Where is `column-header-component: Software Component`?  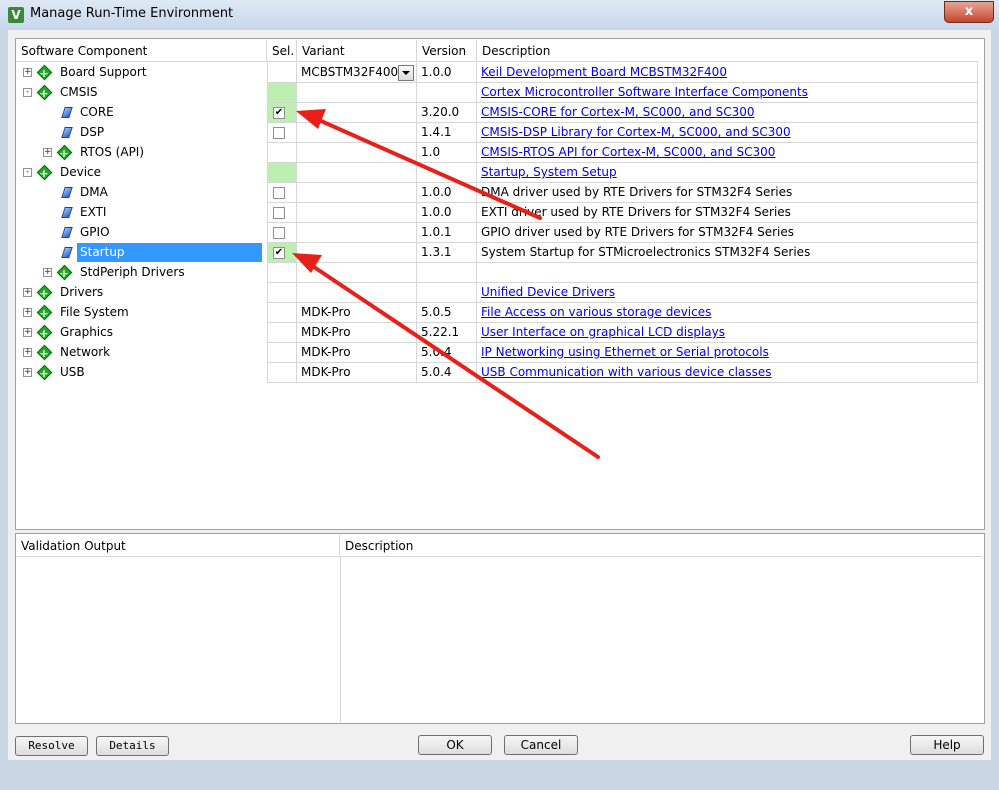 column-header-component: Software Component is located at coordinates (141, 51).